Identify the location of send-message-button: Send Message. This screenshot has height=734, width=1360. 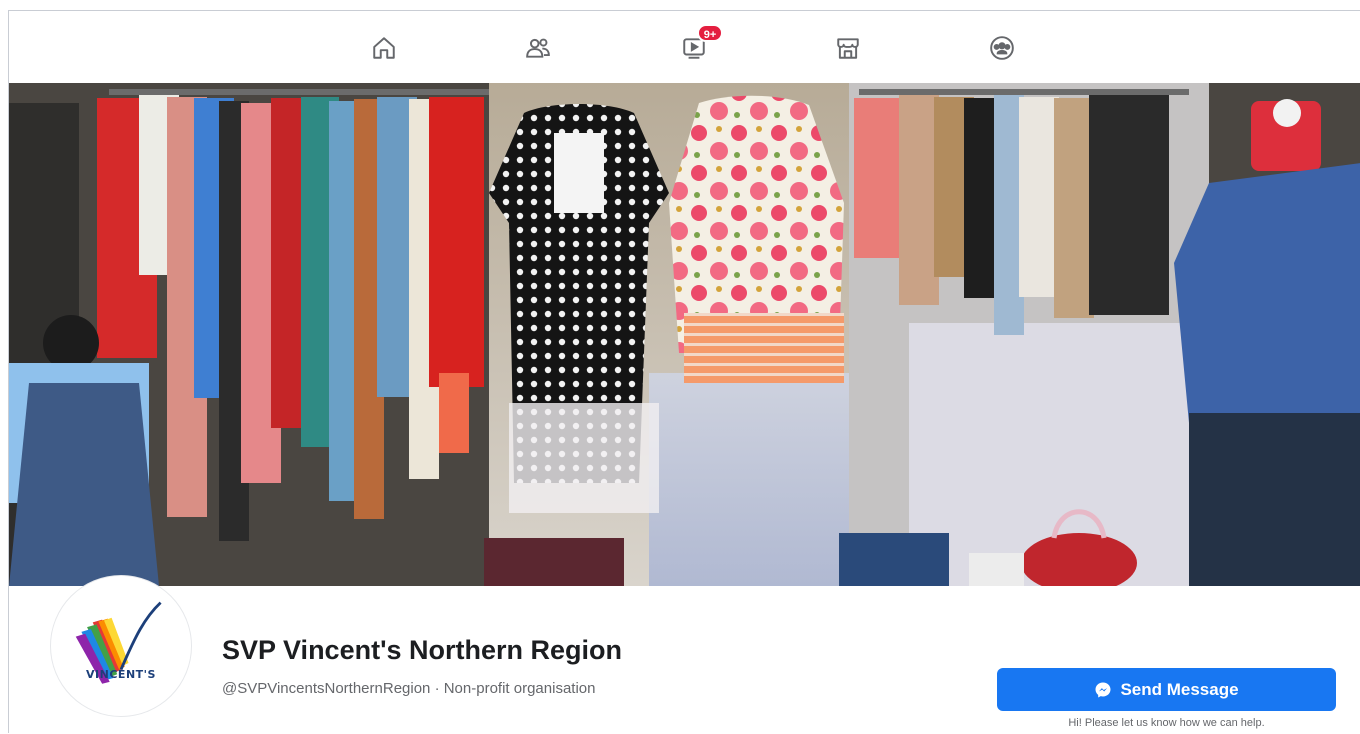
(1166, 689).